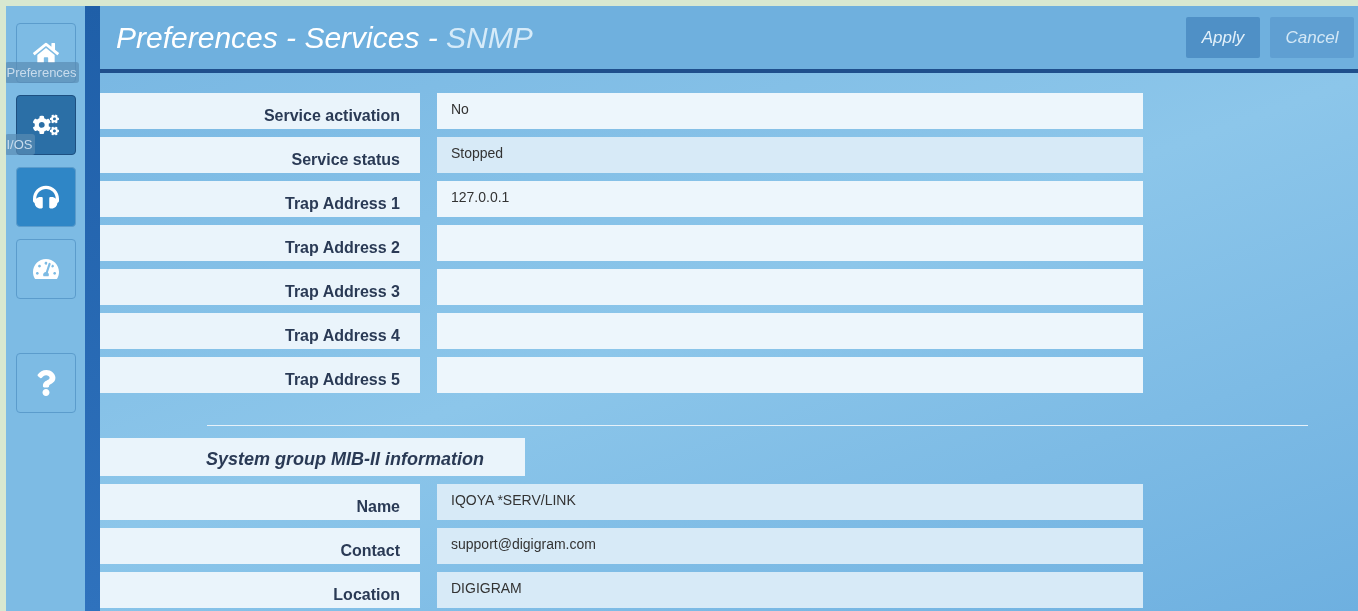 The height and width of the screenshot is (611, 1358). I want to click on value-field: Stopped, so click(790, 155).